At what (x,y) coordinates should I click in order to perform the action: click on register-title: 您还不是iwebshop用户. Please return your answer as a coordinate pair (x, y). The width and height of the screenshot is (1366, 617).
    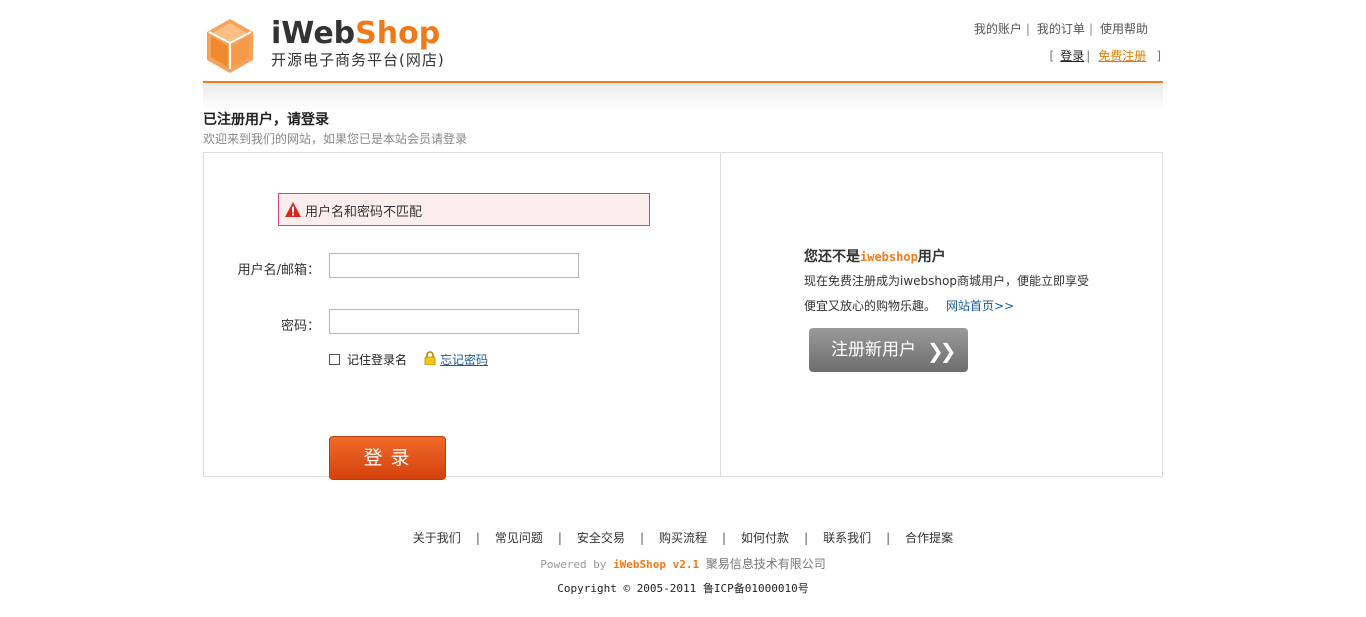
    Looking at the image, I should click on (875, 256).